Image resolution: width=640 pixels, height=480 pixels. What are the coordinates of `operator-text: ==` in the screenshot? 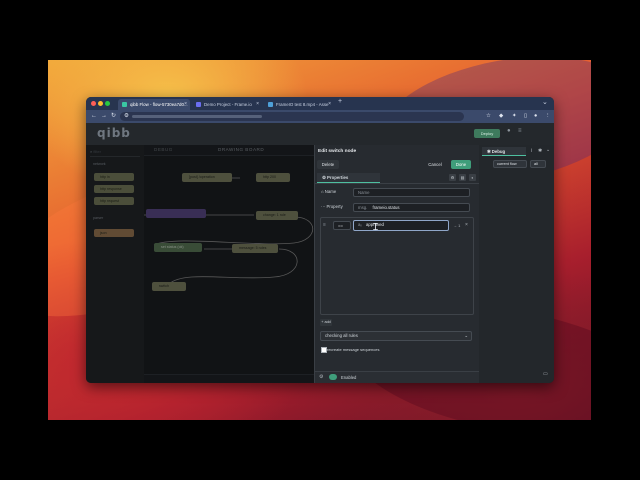 It's located at (341, 225).